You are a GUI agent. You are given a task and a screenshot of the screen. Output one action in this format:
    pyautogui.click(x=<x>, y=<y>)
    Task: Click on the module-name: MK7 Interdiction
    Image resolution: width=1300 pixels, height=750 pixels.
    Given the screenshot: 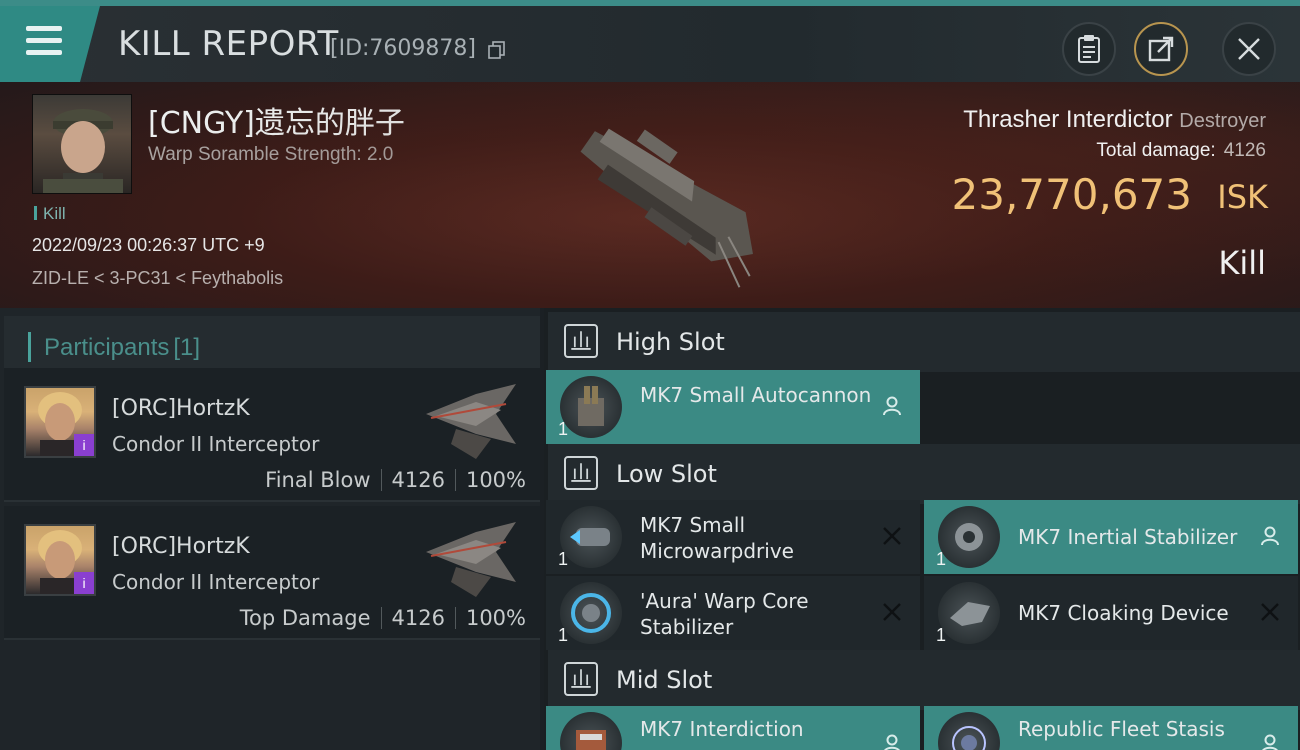 What is the action you would take?
    pyautogui.click(x=722, y=729)
    